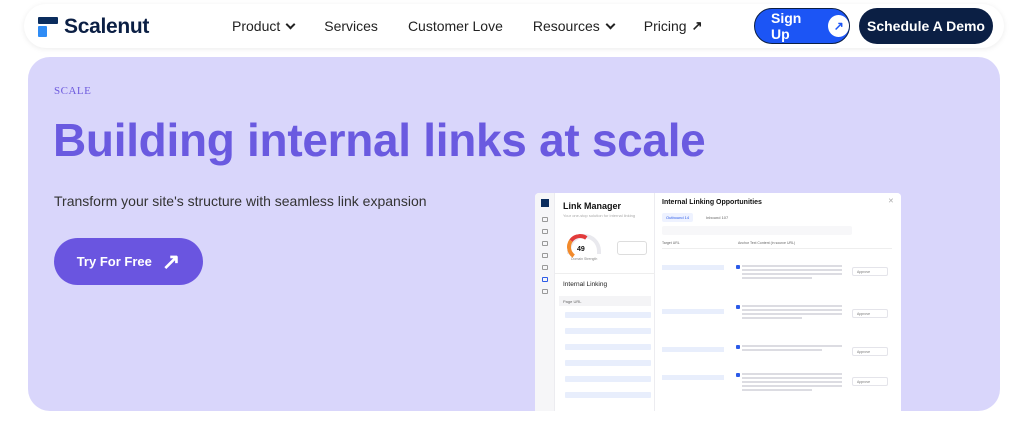  What do you see at coordinates (767, 243) in the screenshot?
I see `col-anchor-text: Anchor Text Content (in source URL)` at bounding box center [767, 243].